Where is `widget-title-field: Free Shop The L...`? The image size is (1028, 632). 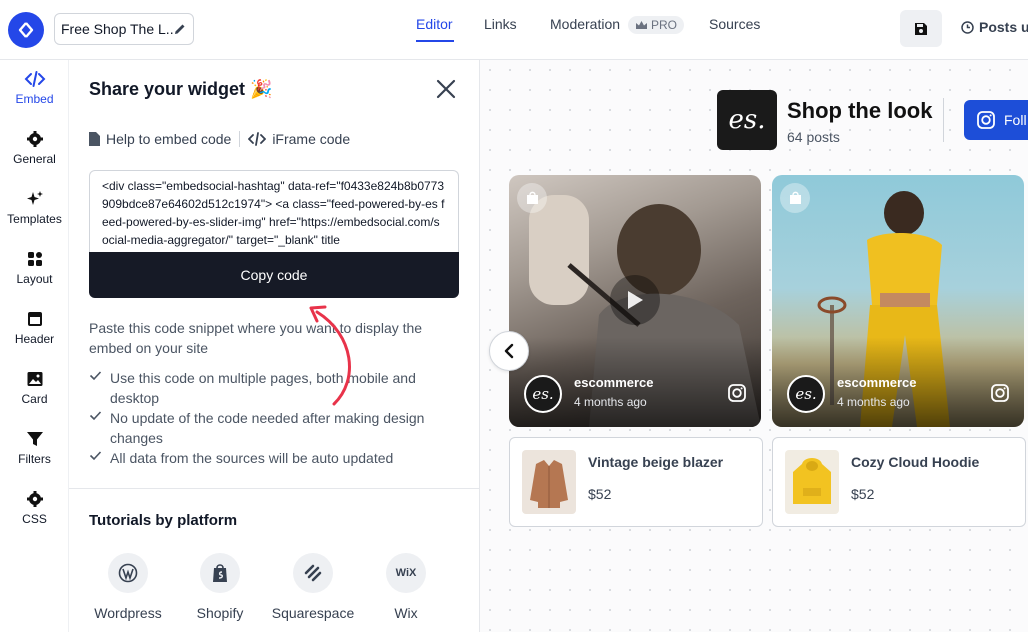 widget-title-field: Free Shop The L... is located at coordinates (124, 29).